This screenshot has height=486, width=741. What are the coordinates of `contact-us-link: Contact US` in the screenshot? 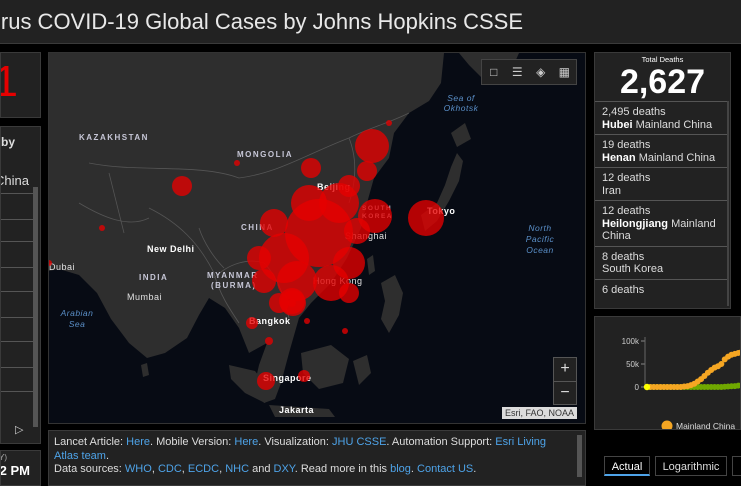 It's located at (445, 469).